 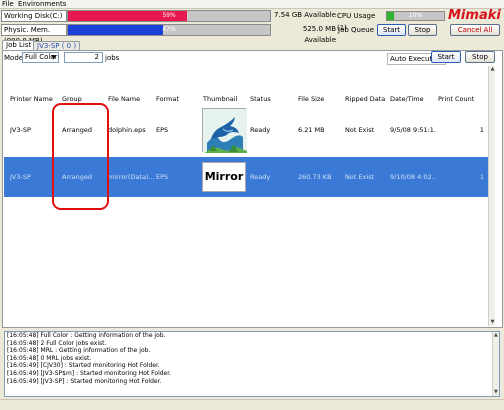 What do you see at coordinates (252, 404) in the screenshot?
I see `status-bar` at bounding box center [252, 404].